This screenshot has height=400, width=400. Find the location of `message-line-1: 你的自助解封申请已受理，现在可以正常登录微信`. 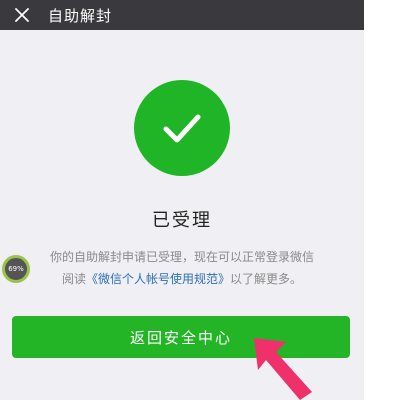

message-line-1: 你的自助解封申请已受理，现在可以正常登录微信 is located at coordinates (181, 257).